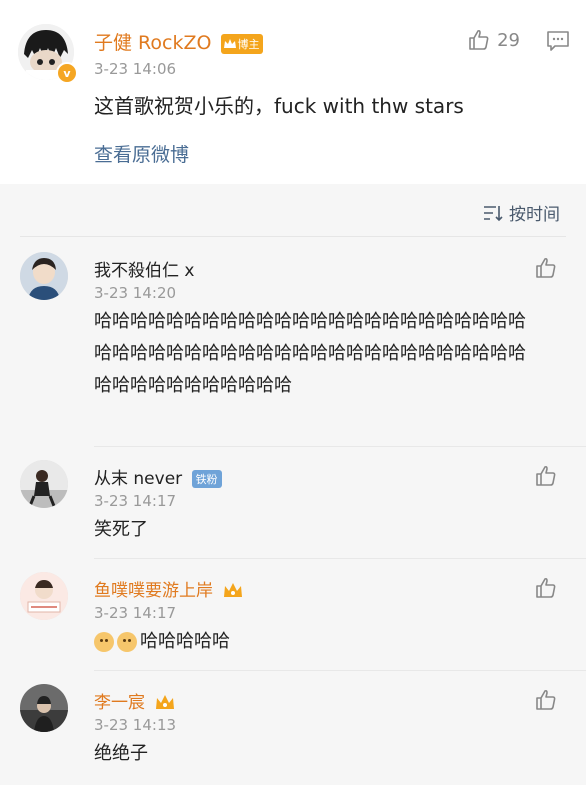  What do you see at coordinates (293, 506) in the screenshot?
I see `comment-item: 从末 never 铁粉 3-23 14:17 笑死了` at bounding box center [293, 506].